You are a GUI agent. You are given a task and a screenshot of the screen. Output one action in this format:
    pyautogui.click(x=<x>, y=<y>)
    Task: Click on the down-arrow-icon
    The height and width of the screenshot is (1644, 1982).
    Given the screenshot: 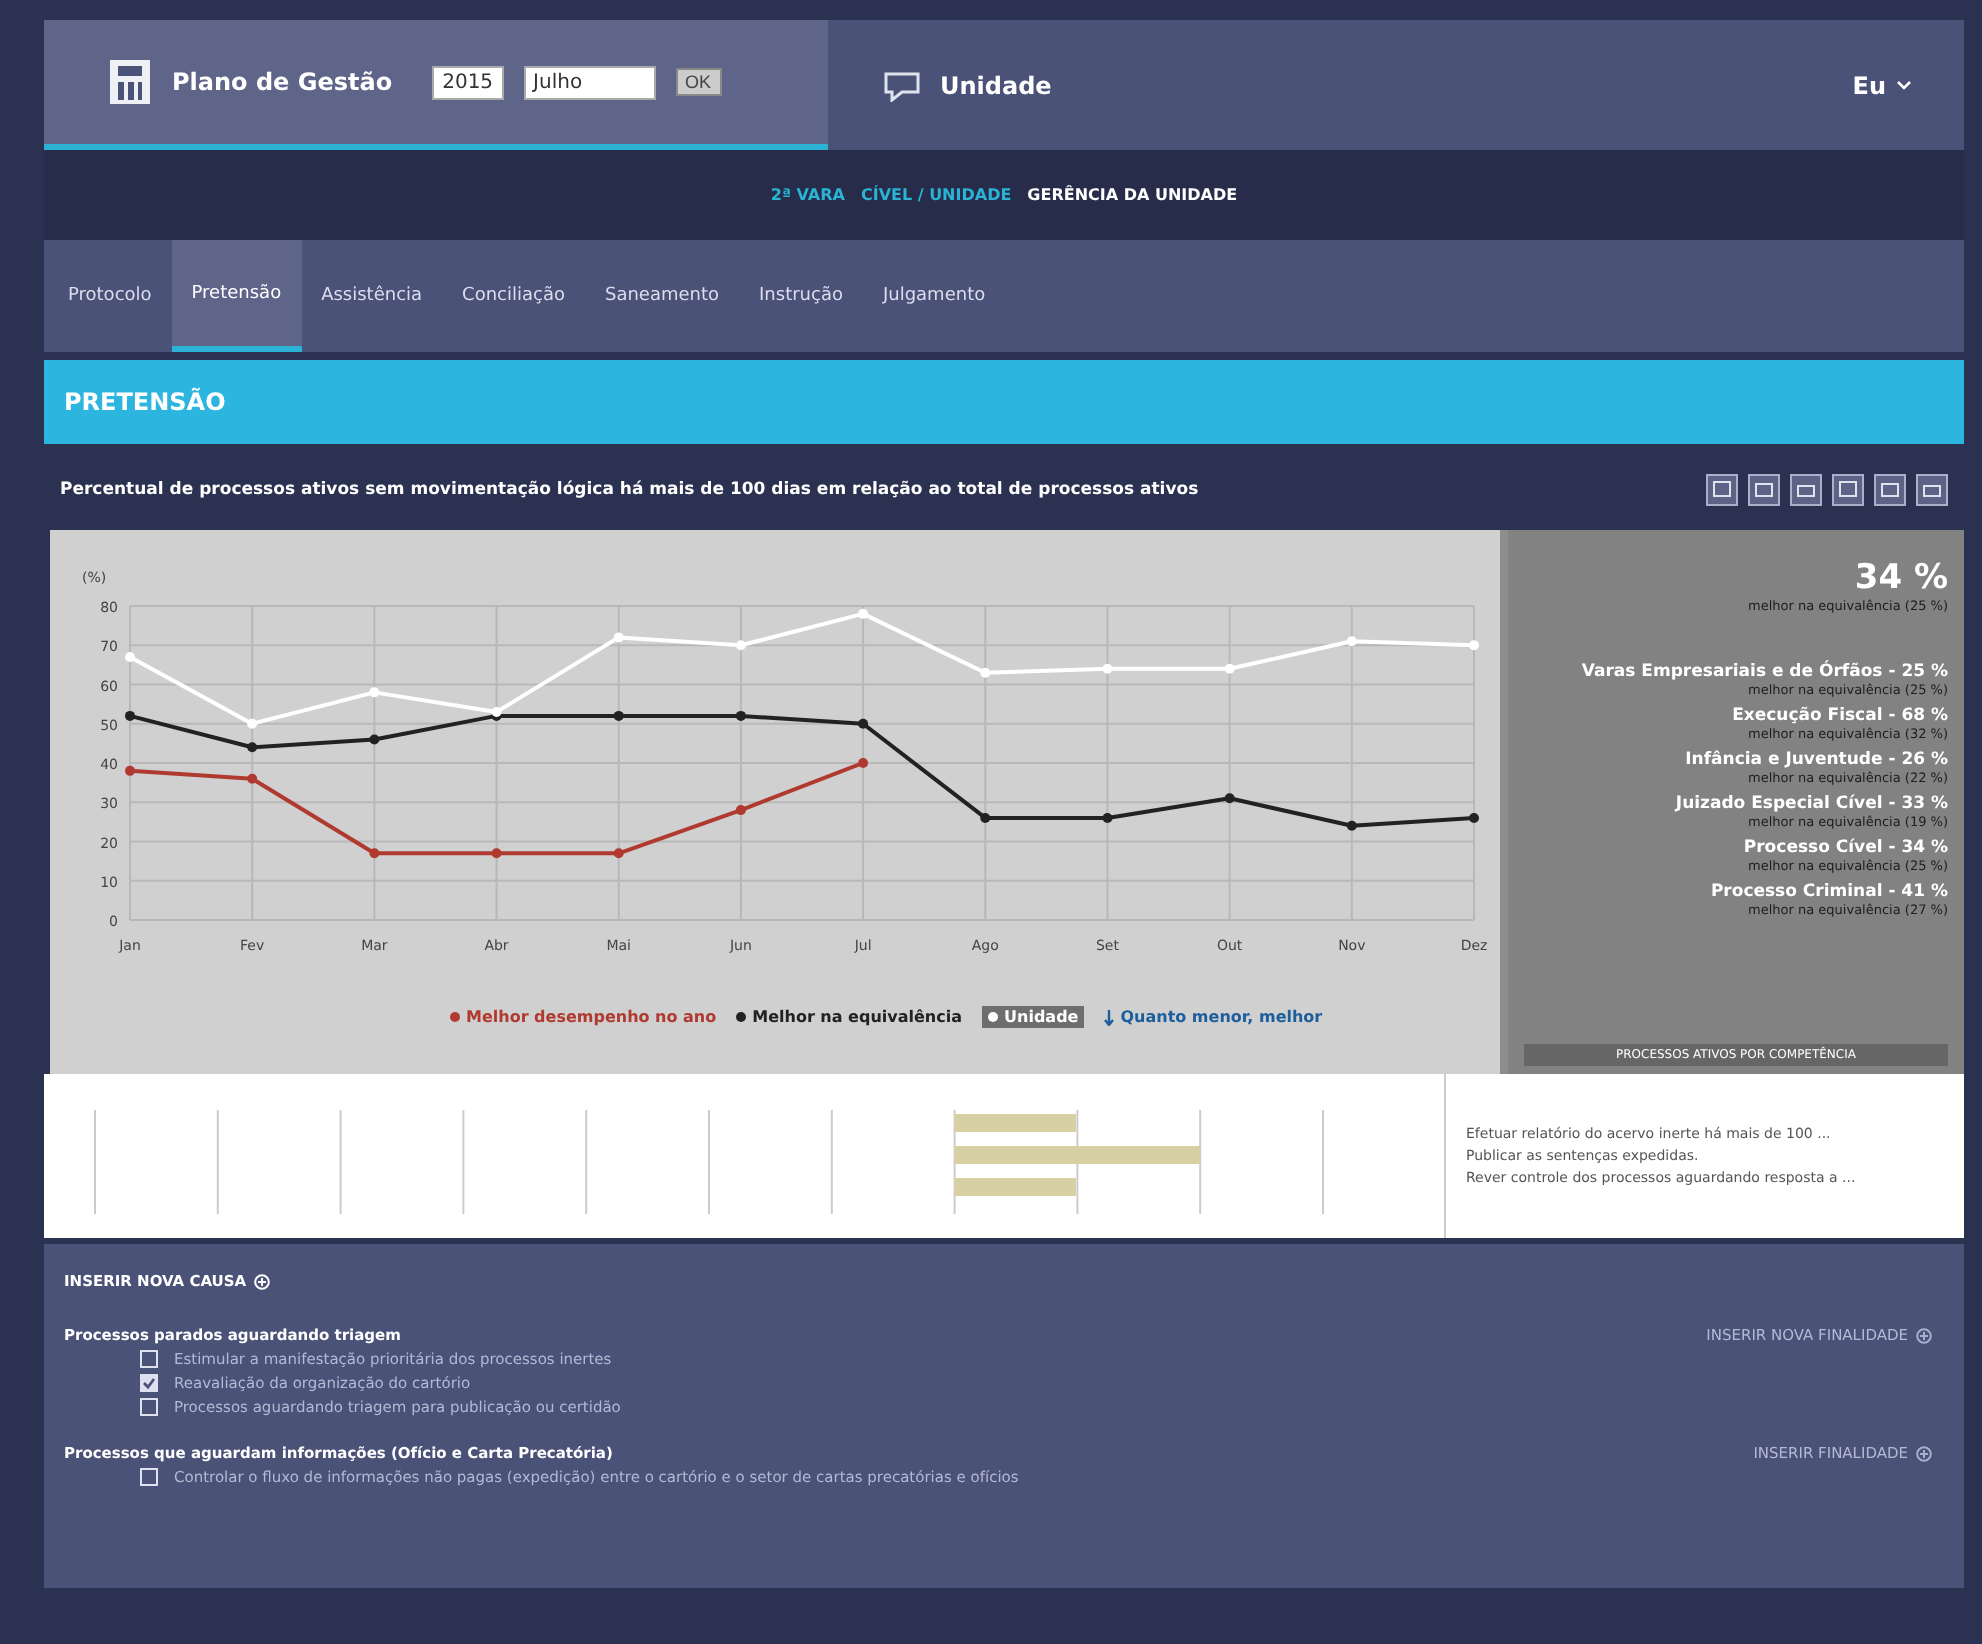 What is the action you would take?
    pyautogui.click(x=1109, y=1017)
    